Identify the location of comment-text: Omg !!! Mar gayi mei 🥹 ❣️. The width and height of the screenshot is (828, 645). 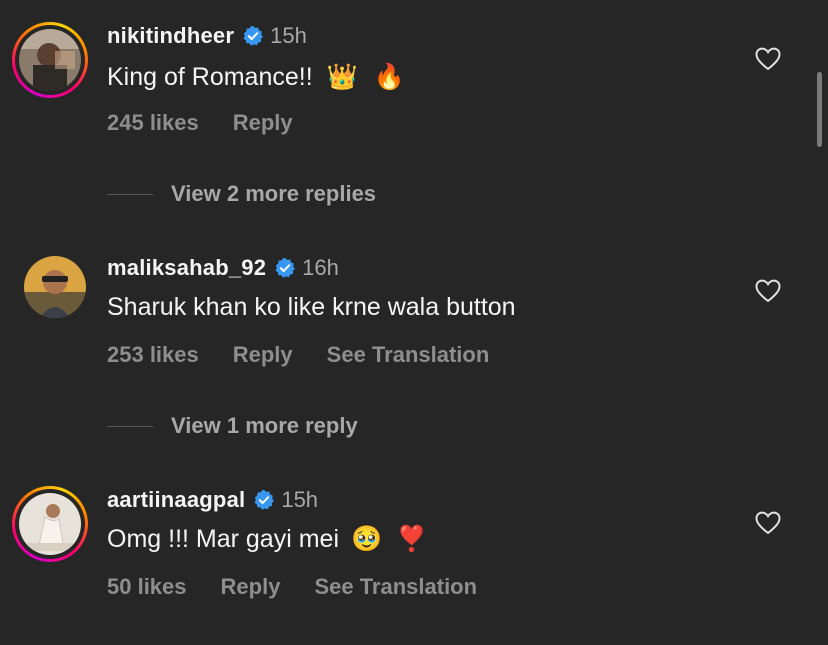
(267, 538).